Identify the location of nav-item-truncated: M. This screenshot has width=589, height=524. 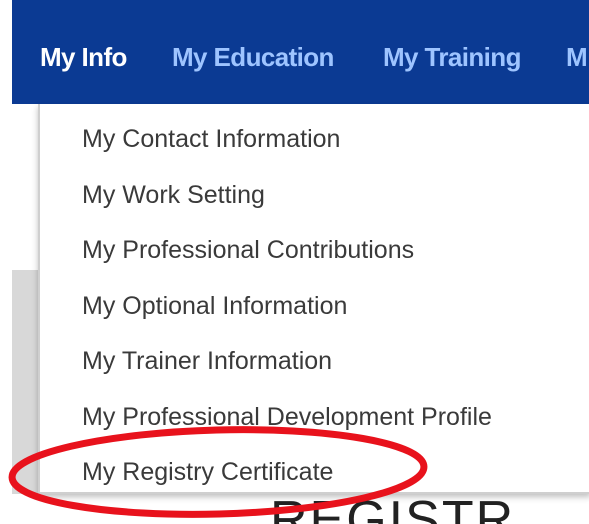
(577, 57).